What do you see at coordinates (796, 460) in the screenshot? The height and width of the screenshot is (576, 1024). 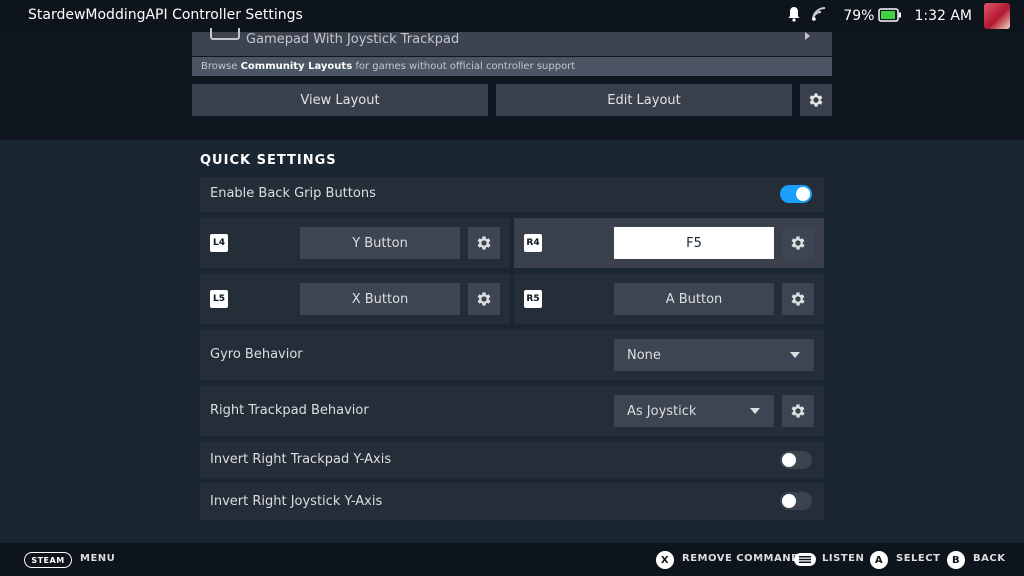 I see `invert-trackpad-toggle` at bounding box center [796, 460].